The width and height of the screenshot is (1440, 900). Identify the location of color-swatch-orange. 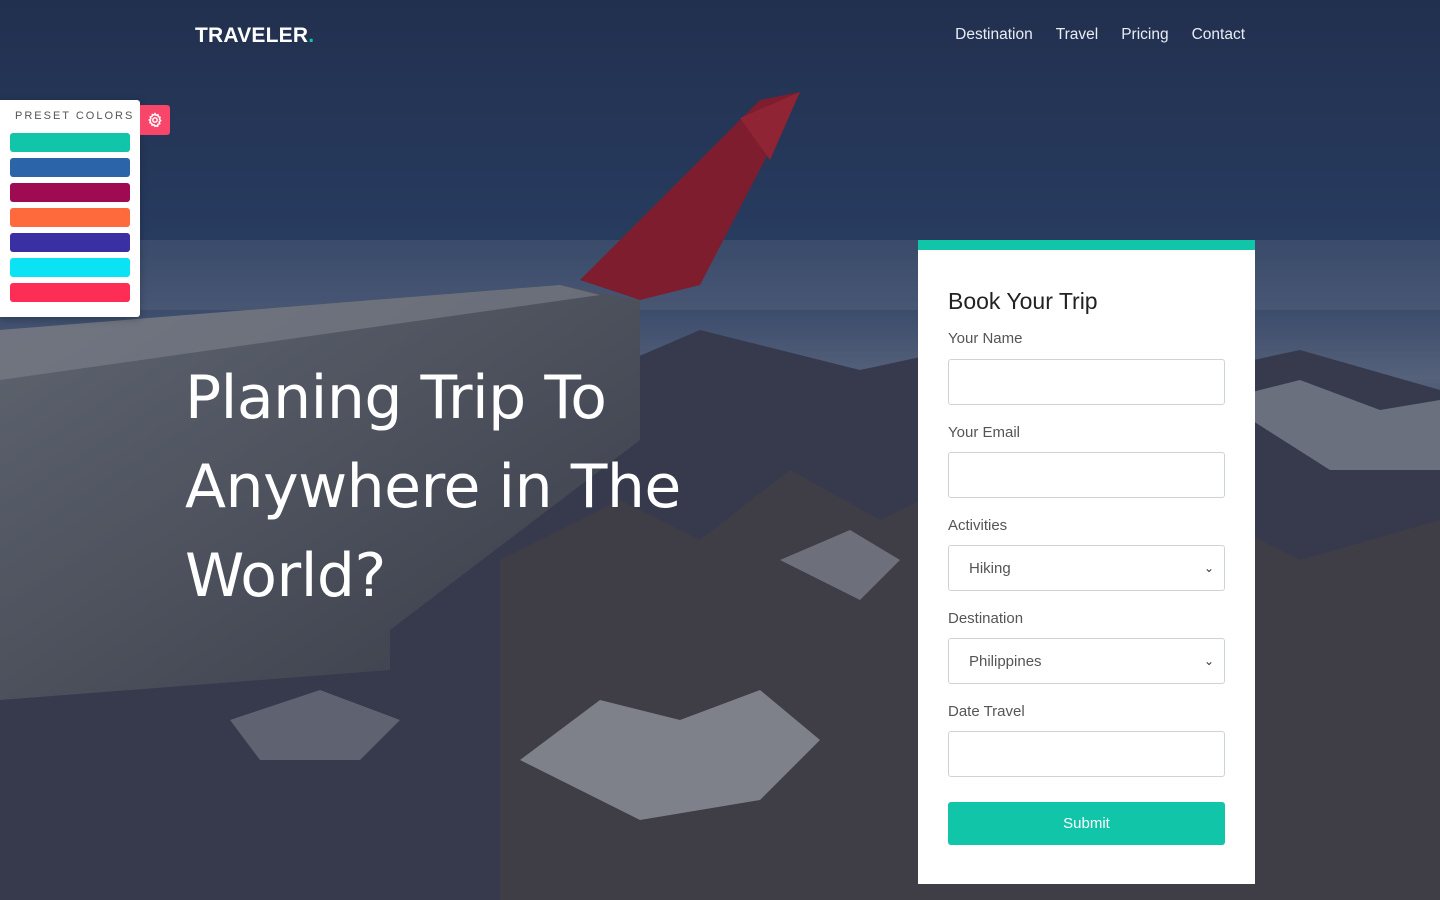
(70, 217).